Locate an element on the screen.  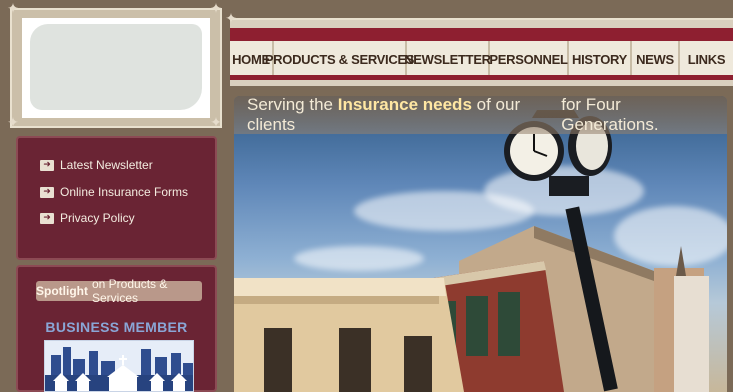
logo-frame is located at coordinates (116, 68).